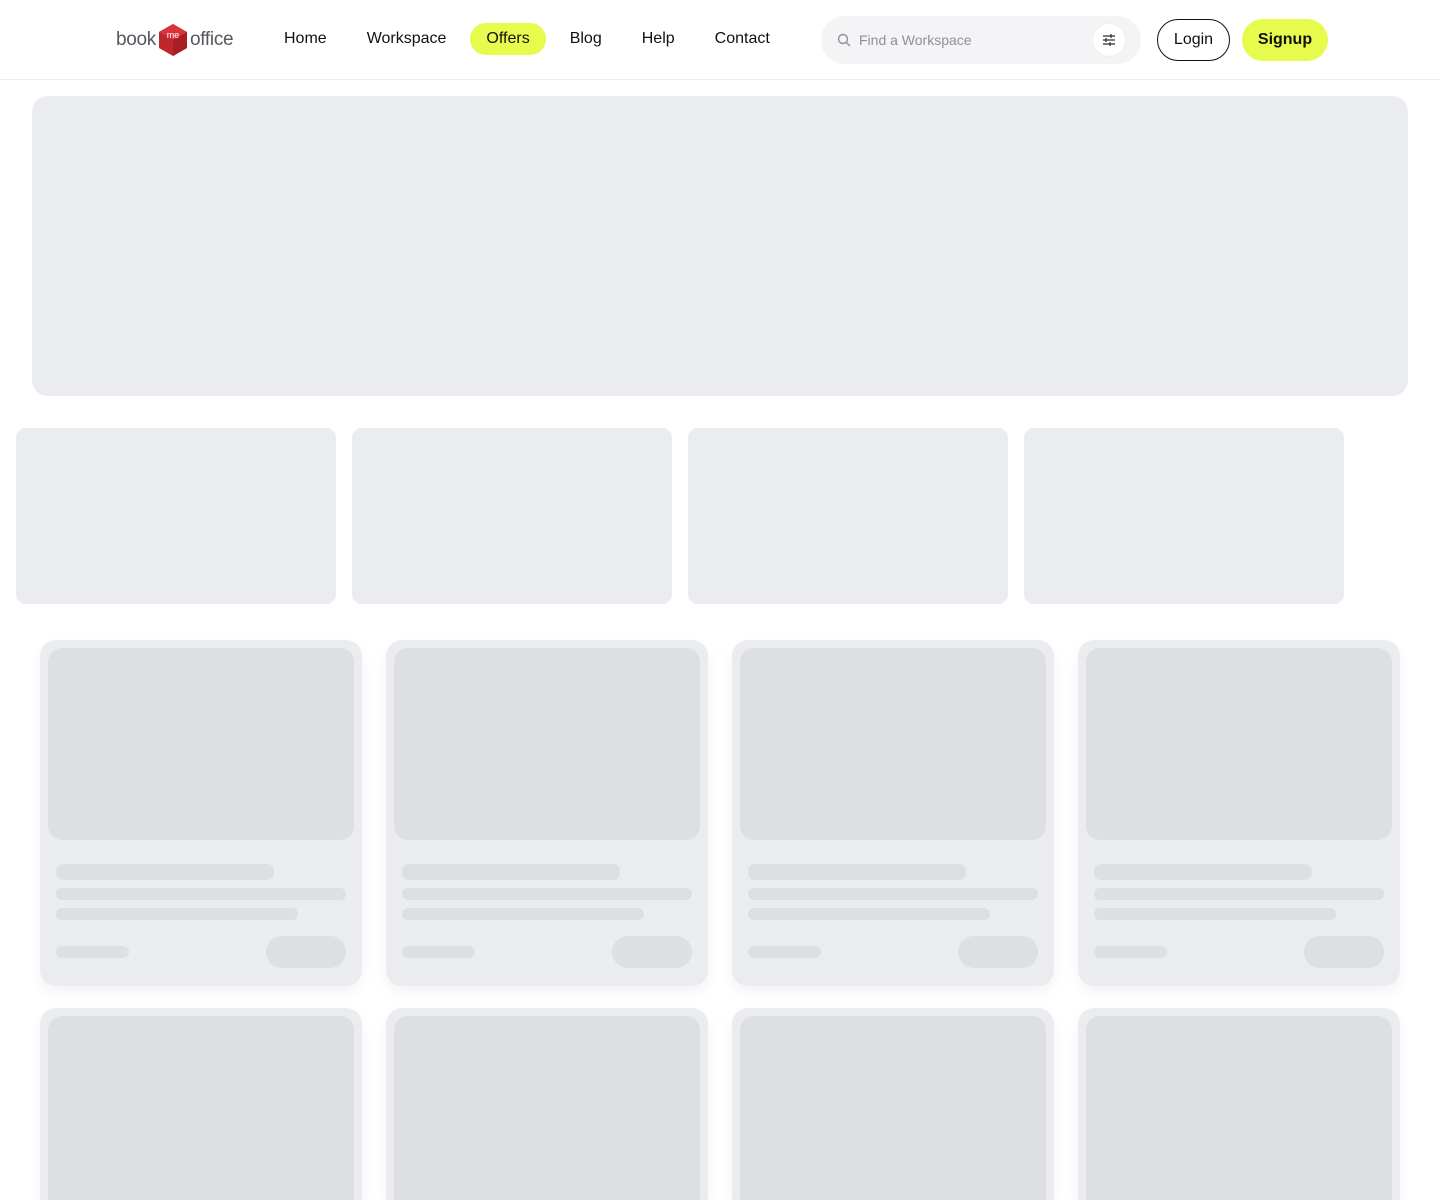 Image resolution: width=1440 pixels, height=1200 pixels. What do you see at coordinates (969, 40) in the screenshot?
I see `search-input` at bounding box center [969, 40].